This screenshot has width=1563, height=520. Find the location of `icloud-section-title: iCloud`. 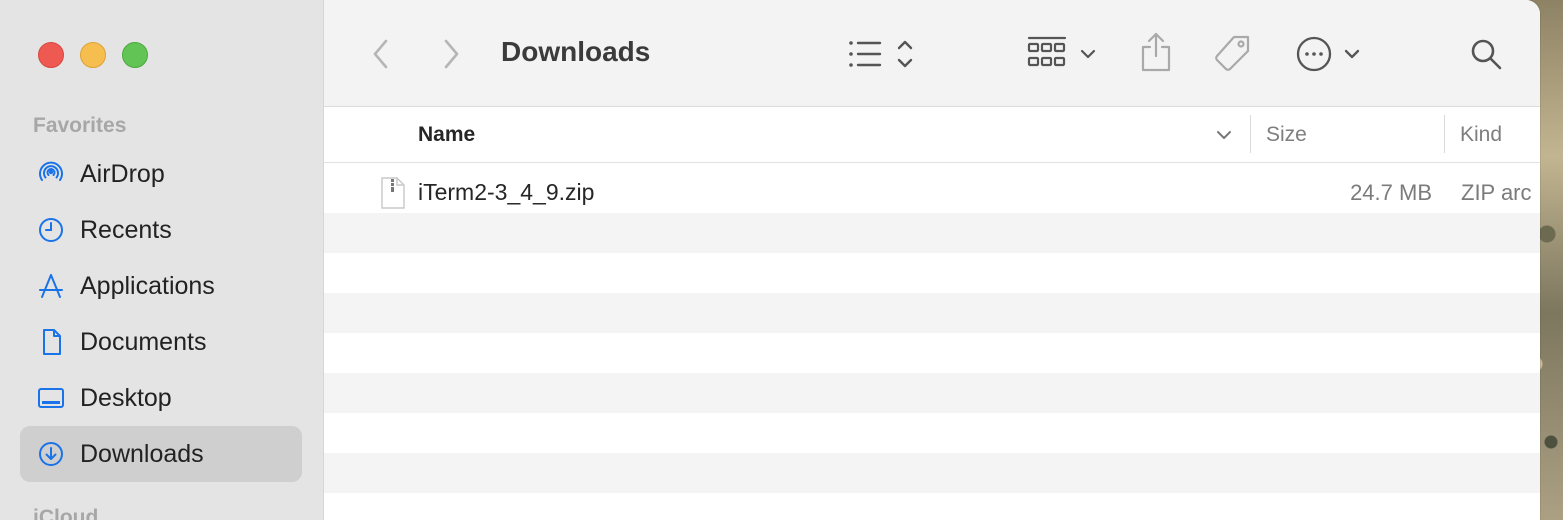

icloud-section-title: iCloud is located at coordinates (66, 513).